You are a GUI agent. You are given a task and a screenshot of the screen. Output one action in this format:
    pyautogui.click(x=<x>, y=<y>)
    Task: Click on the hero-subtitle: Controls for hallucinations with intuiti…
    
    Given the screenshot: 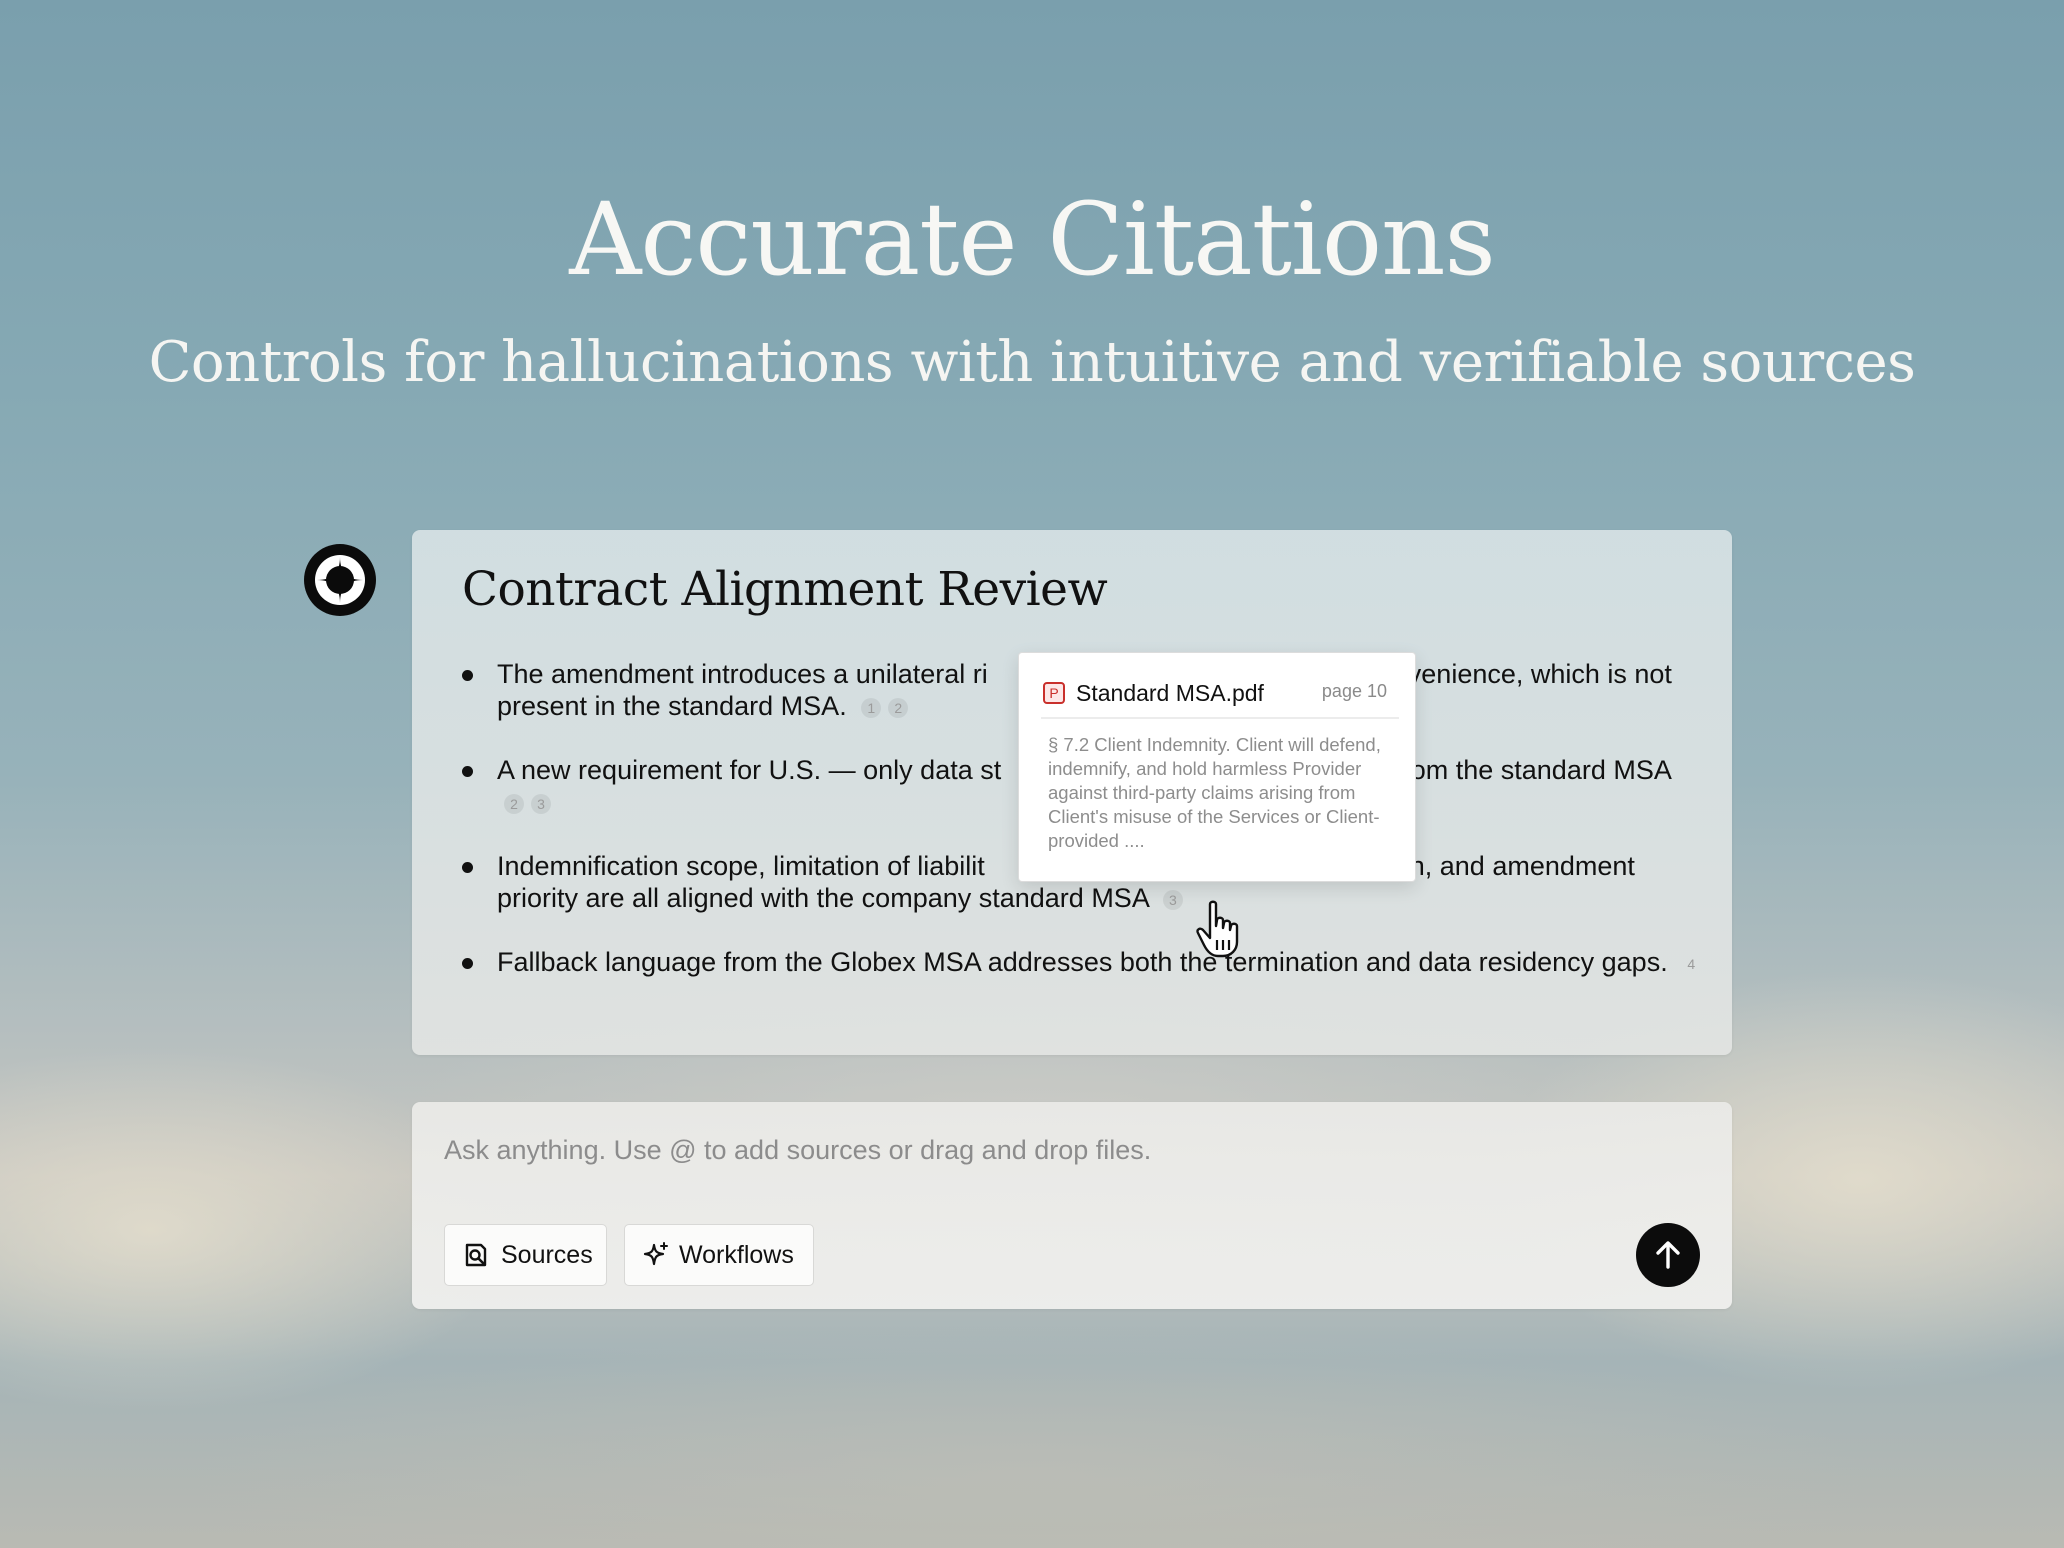 What is the action you would take?
    pyautogui.click(x=1032, y=362)
    